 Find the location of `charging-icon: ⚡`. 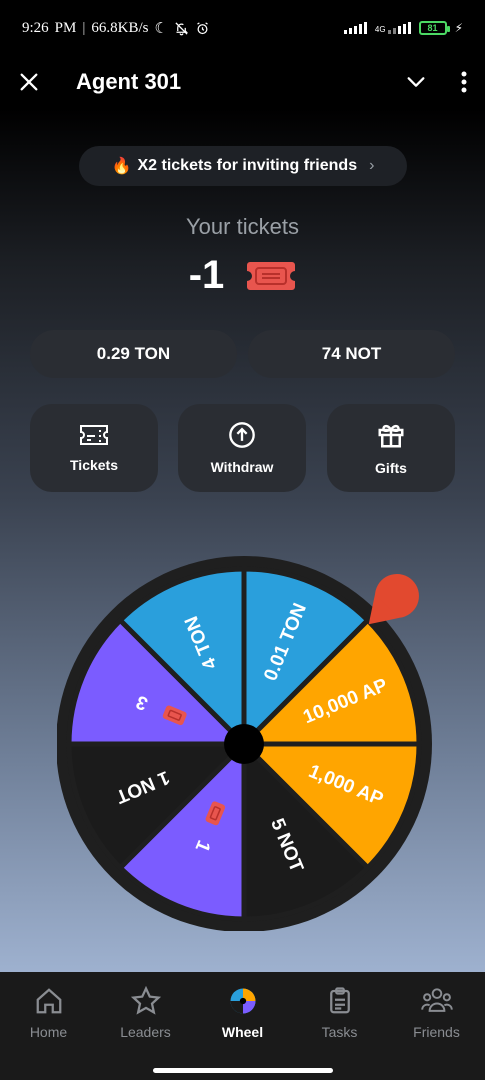

charging-icon: ⚡ is located at coordinates (458, 28).